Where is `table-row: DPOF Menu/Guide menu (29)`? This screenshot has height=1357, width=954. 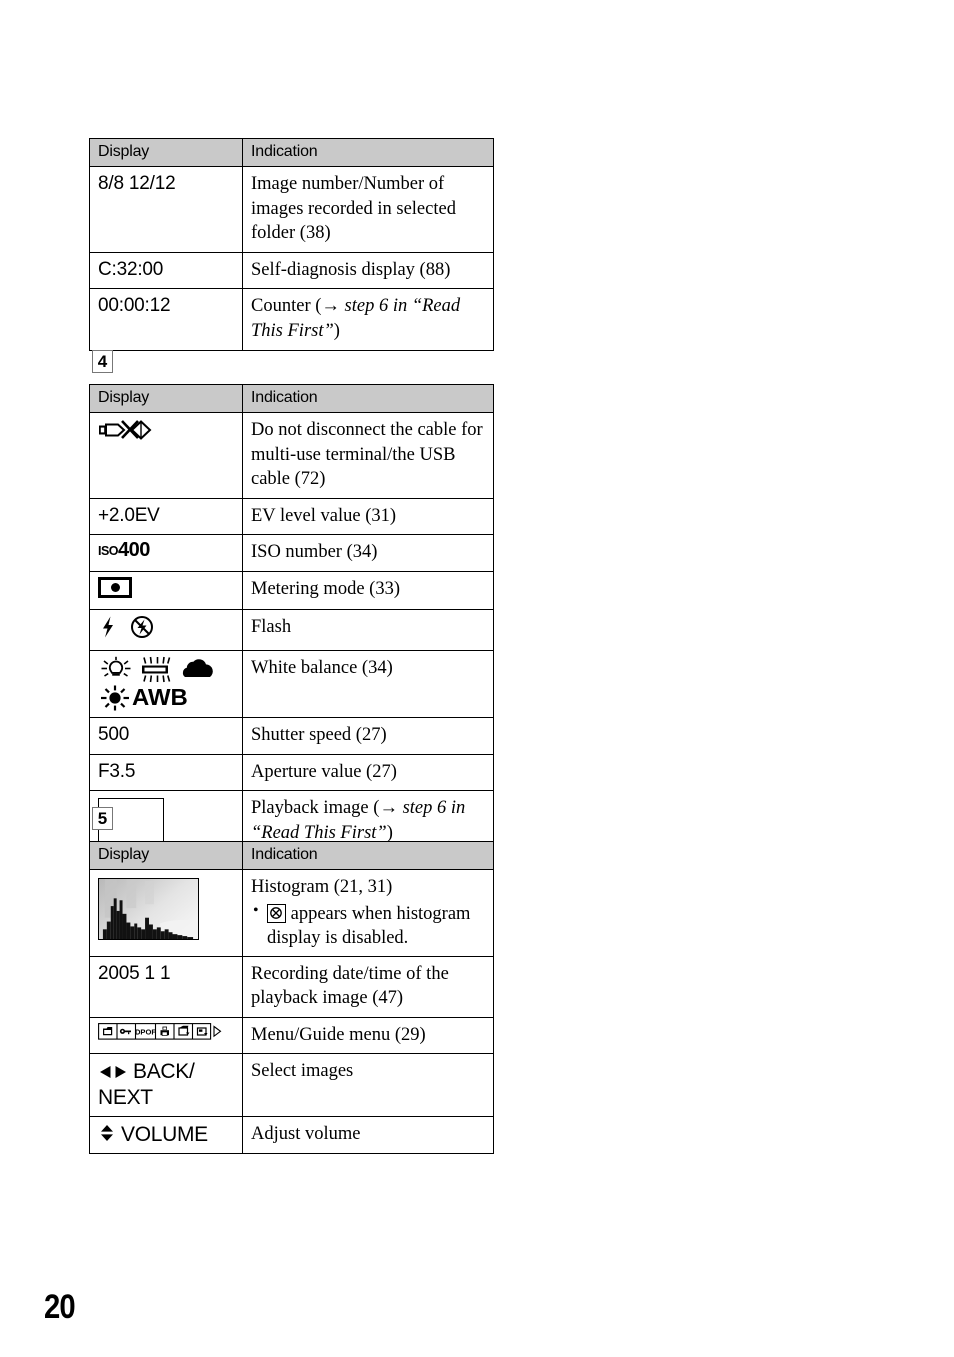
table-row: DPOF Menu/Guide menu (29) is located at coordinates (291, 1035).